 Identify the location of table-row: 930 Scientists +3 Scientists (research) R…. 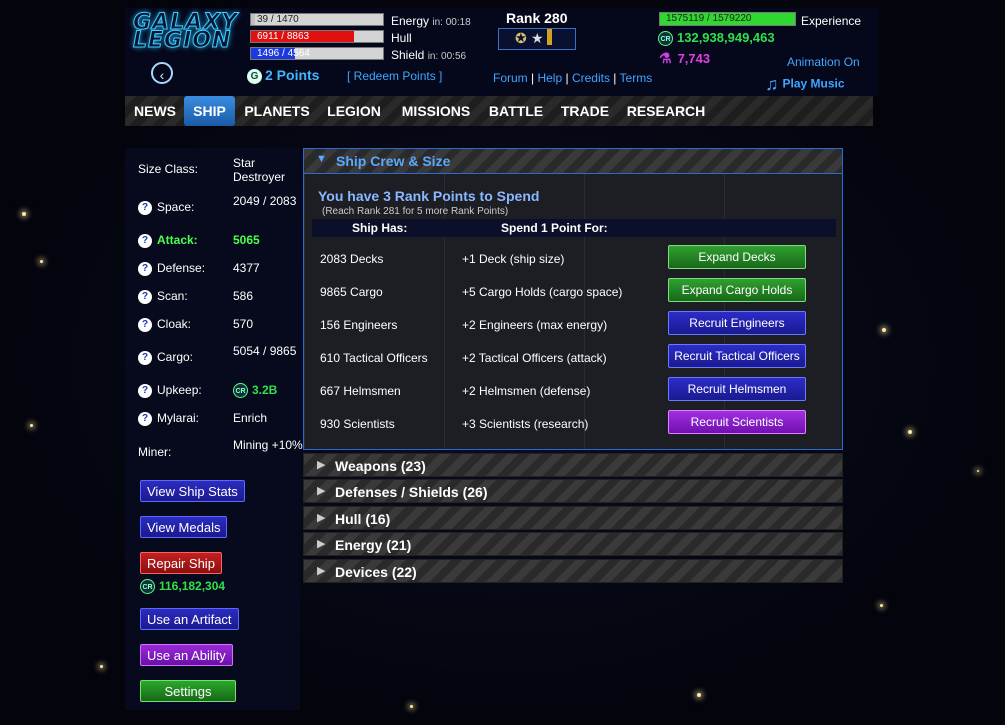
(574, 425).